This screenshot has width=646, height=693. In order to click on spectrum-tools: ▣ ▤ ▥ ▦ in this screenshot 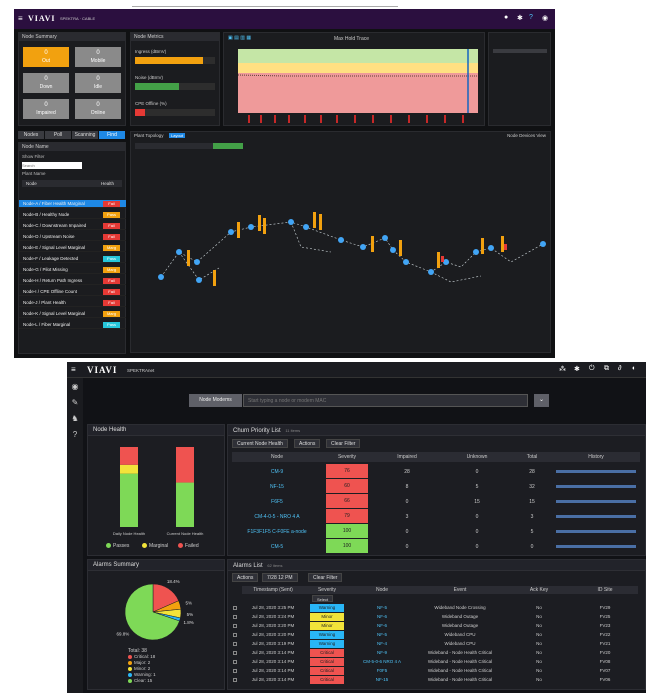, I will do `click(239, 38)`.